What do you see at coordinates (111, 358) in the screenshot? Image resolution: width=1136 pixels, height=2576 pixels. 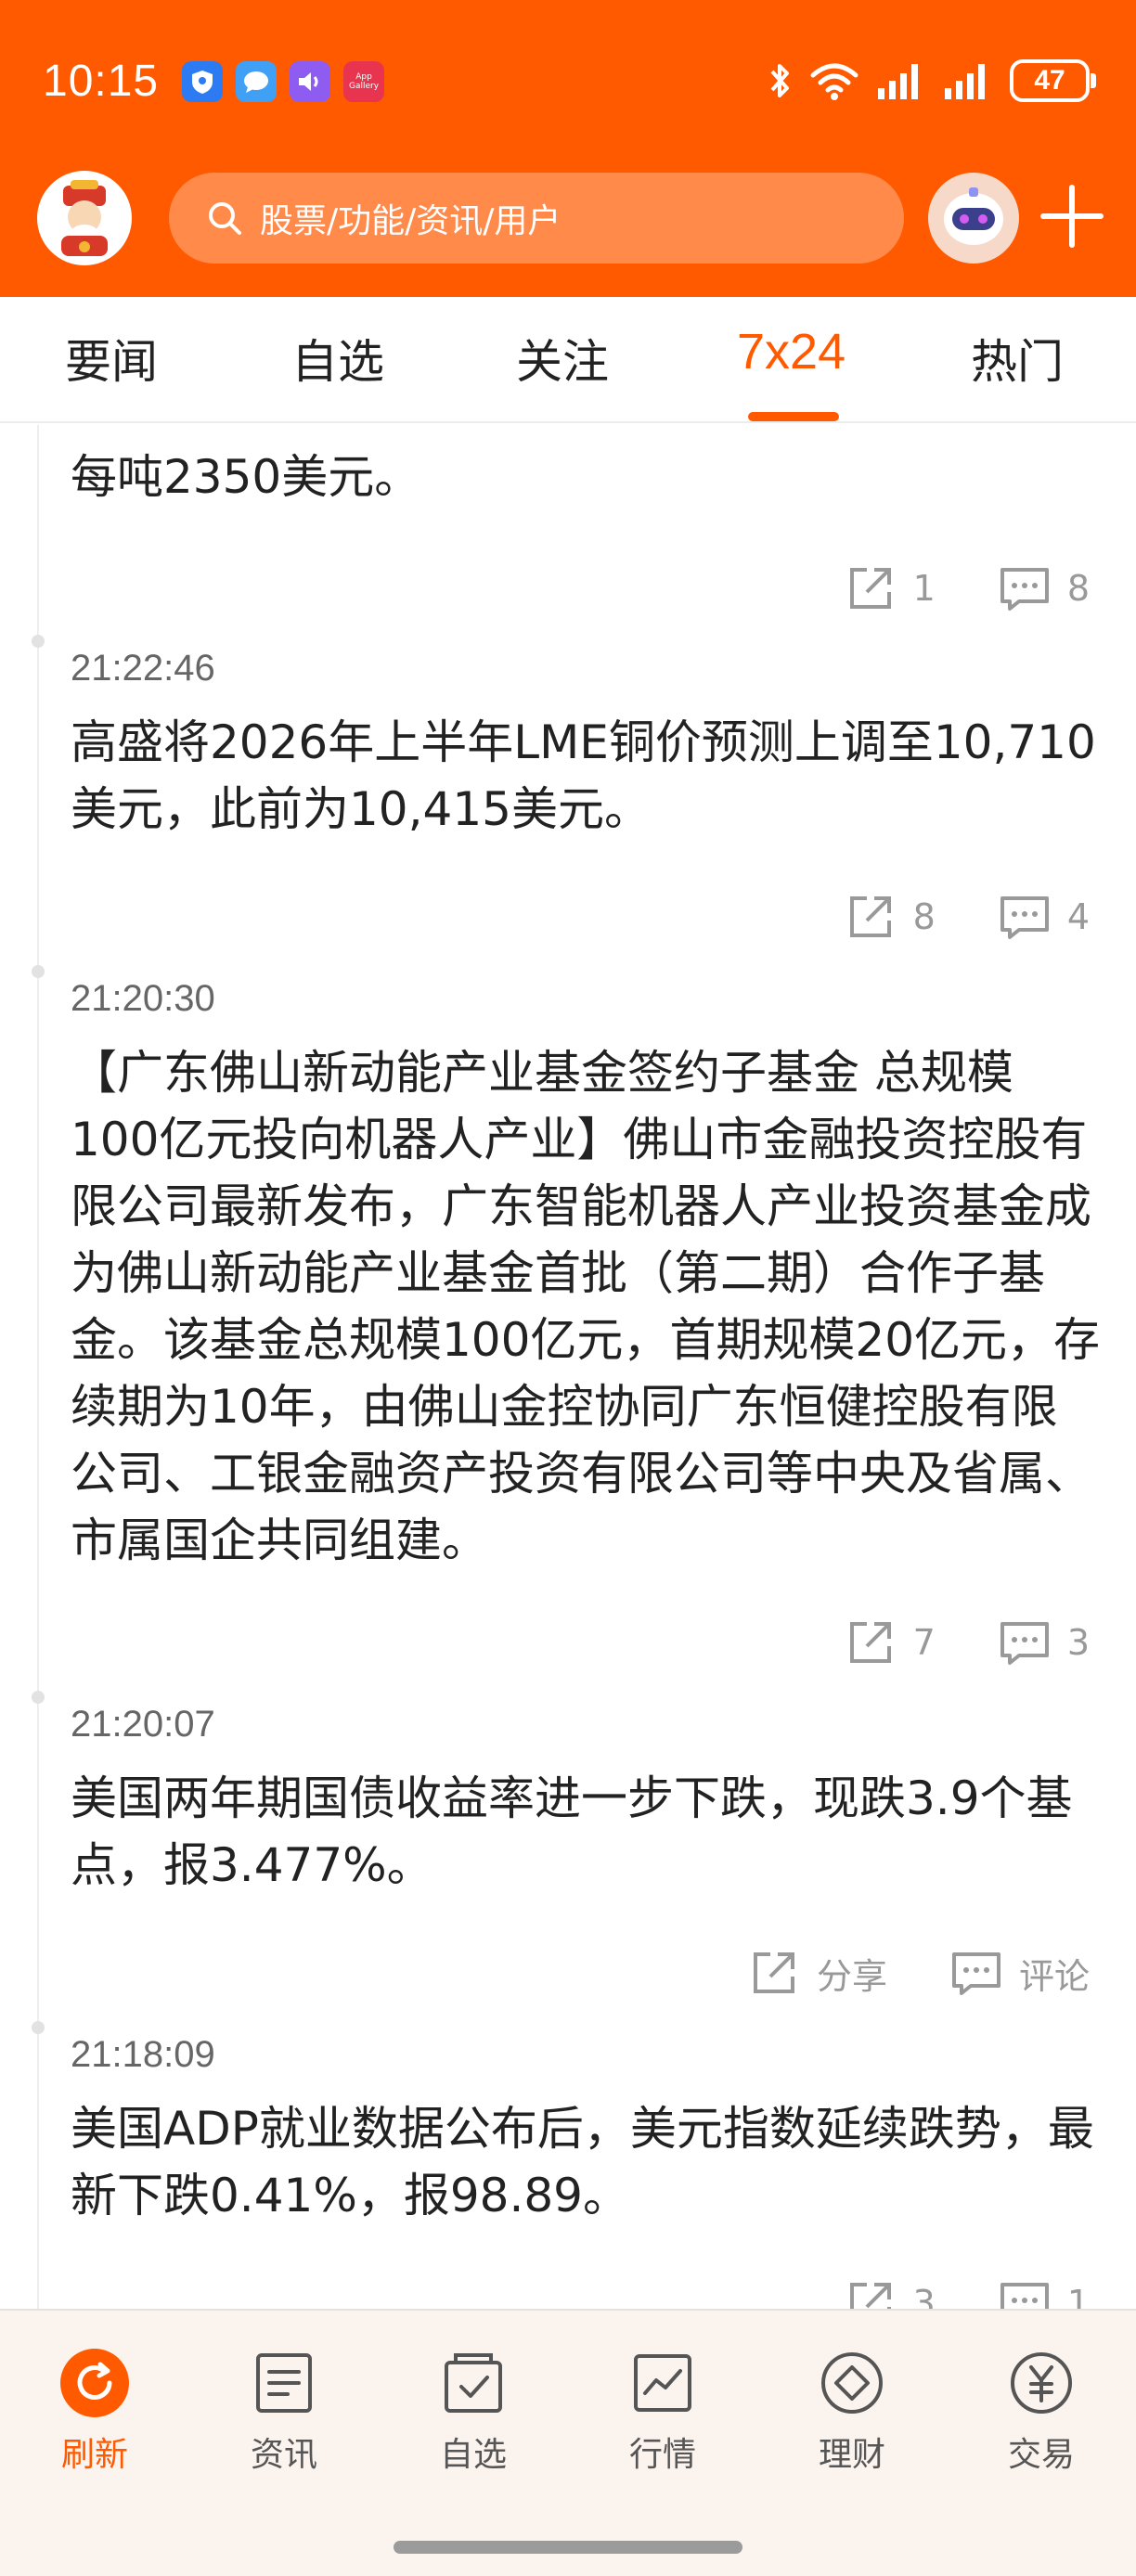 I see `tab-headlines: 要闻` at bounding box center [111, 358].